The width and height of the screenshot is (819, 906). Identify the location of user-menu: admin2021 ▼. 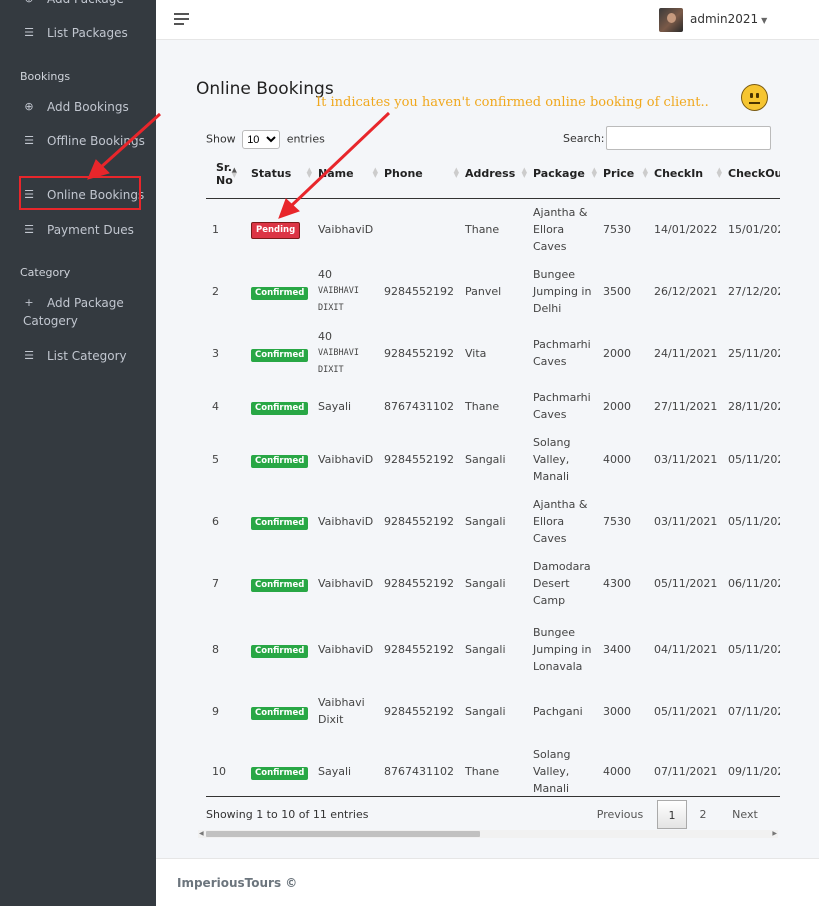
(728, 19).